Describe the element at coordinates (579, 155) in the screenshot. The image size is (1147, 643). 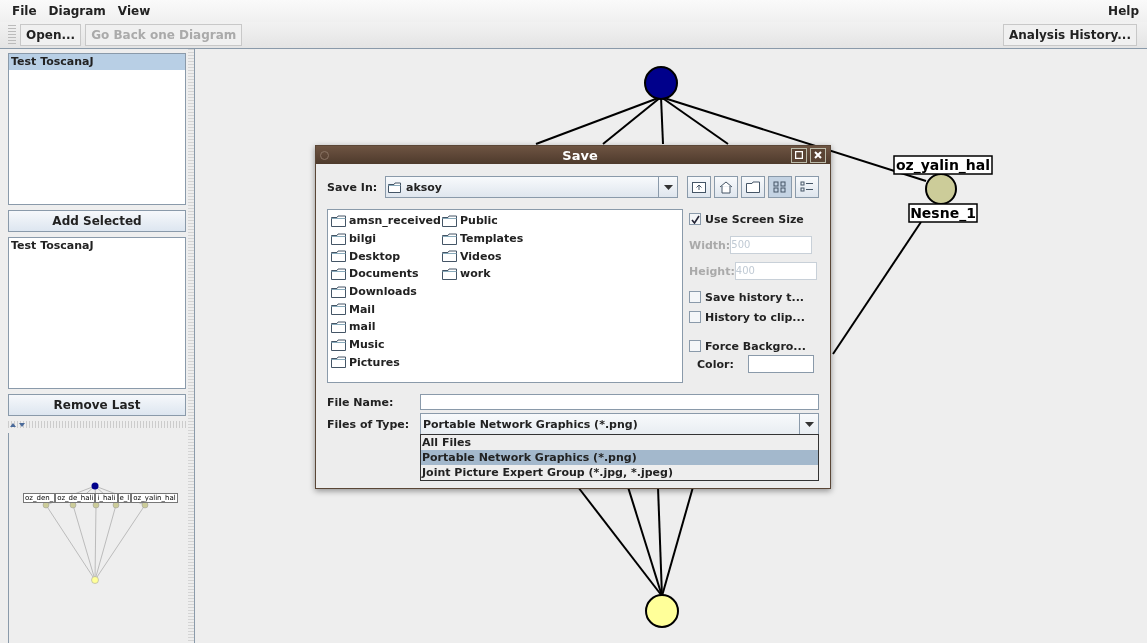
I see `window-title: Save` at that location.